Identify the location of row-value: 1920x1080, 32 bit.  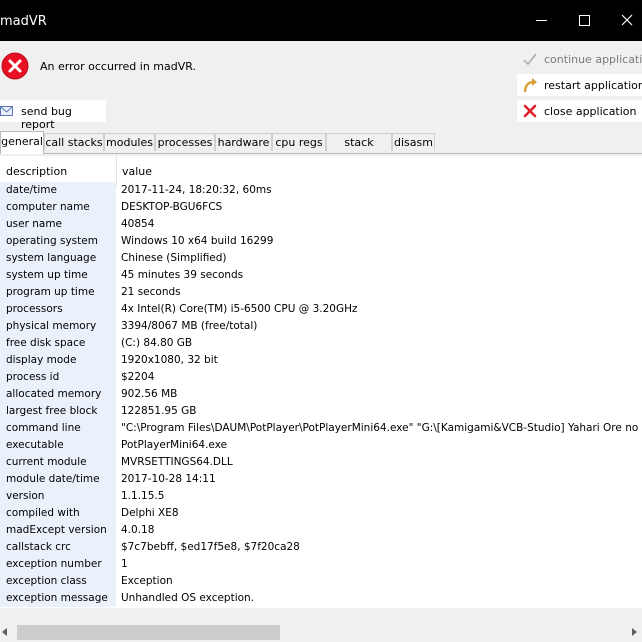
(169, 360).